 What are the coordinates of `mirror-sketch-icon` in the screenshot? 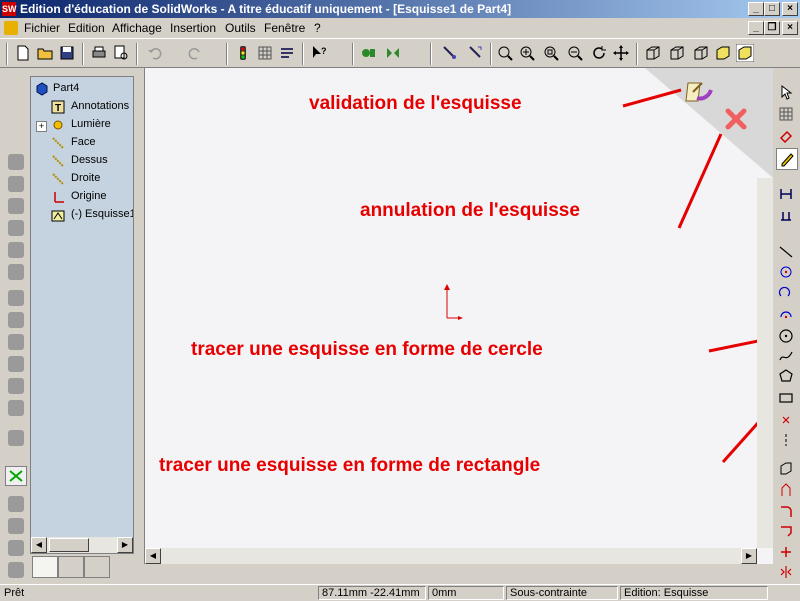 It's located at (786, 572).